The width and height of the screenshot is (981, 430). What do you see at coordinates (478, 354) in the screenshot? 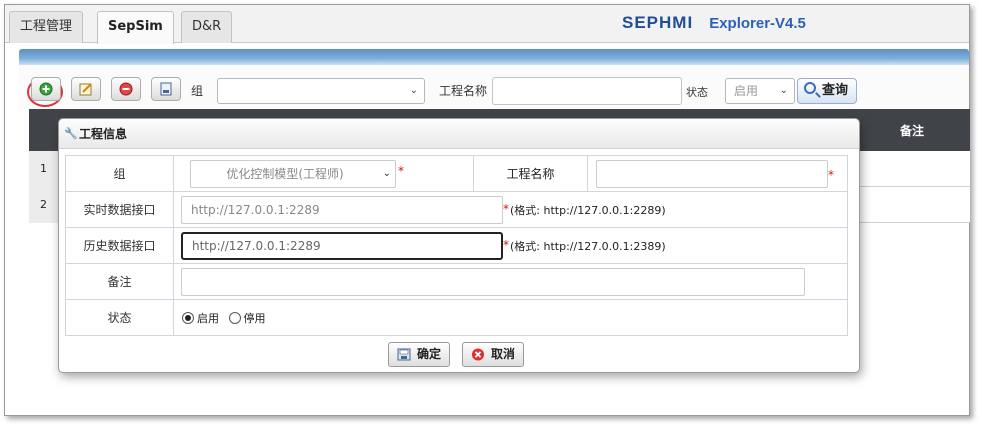
I see `close-icon` at bounding box center [478, 354].